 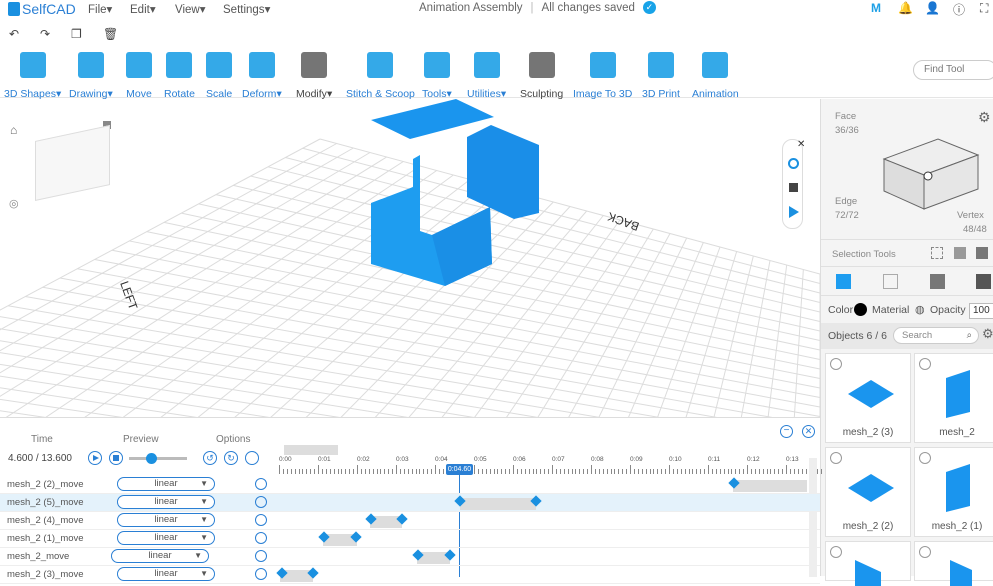 I want to click on compass-icon: ◎, so click(x=14, y=203).